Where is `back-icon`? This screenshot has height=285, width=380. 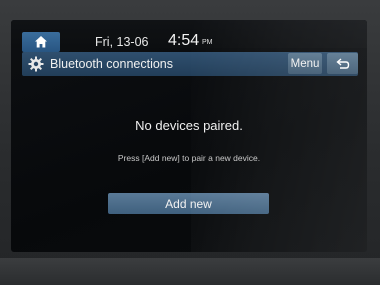
back-icon is located at coordinates (342, 63).